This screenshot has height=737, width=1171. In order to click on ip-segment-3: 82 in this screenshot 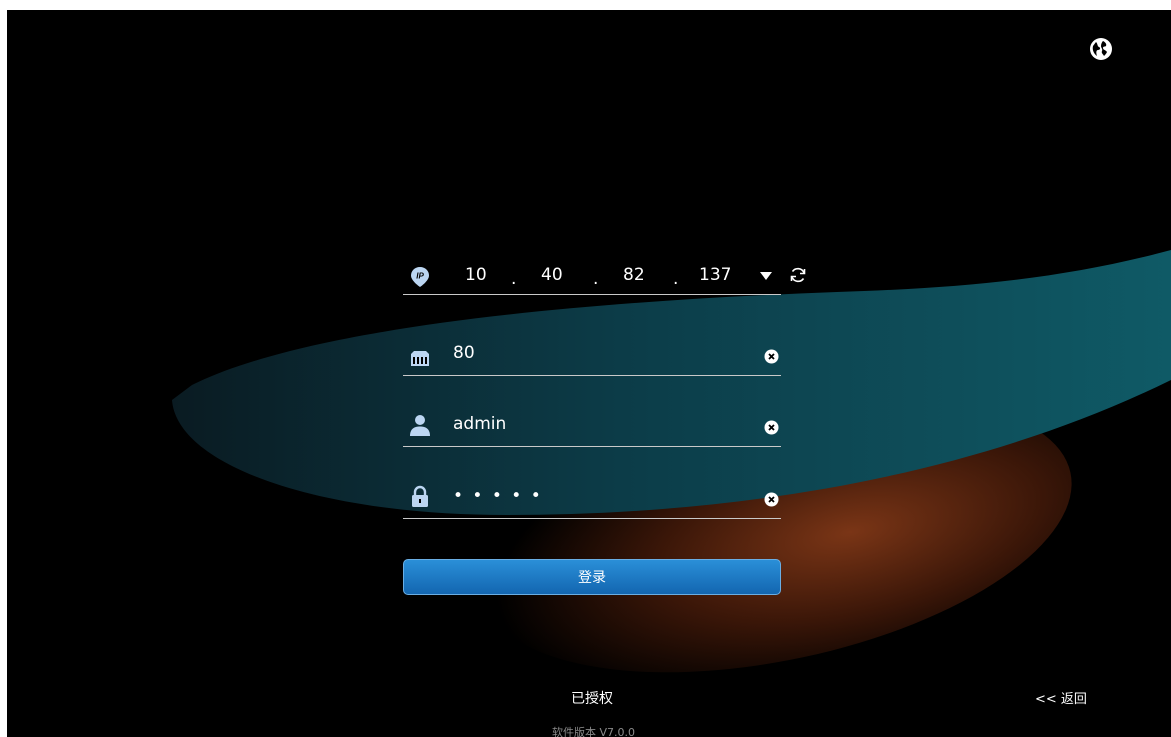, I will do `click(634, 275)`.